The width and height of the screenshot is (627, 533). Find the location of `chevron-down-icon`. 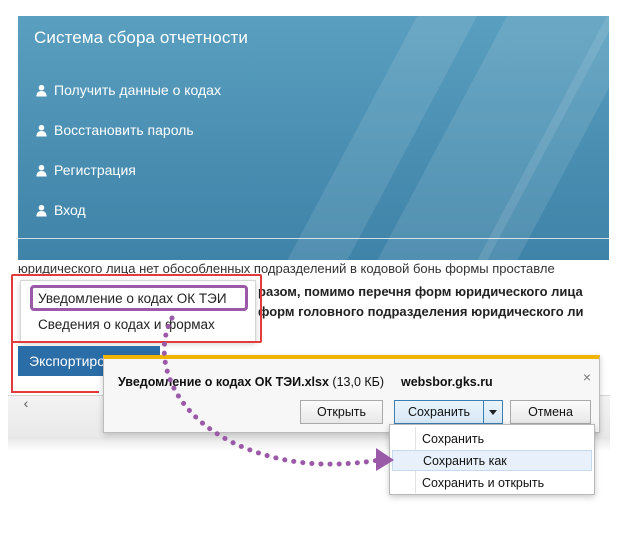

chevron-down-icon is located at coordinates (493, 412).